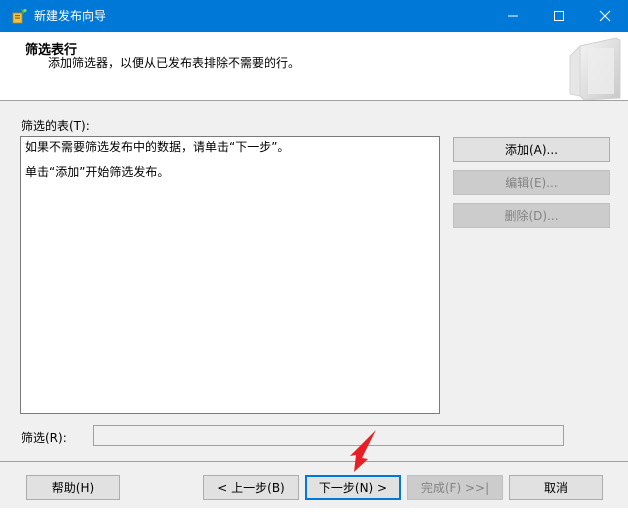  I want to click on footer-divider, so click(314, 461).